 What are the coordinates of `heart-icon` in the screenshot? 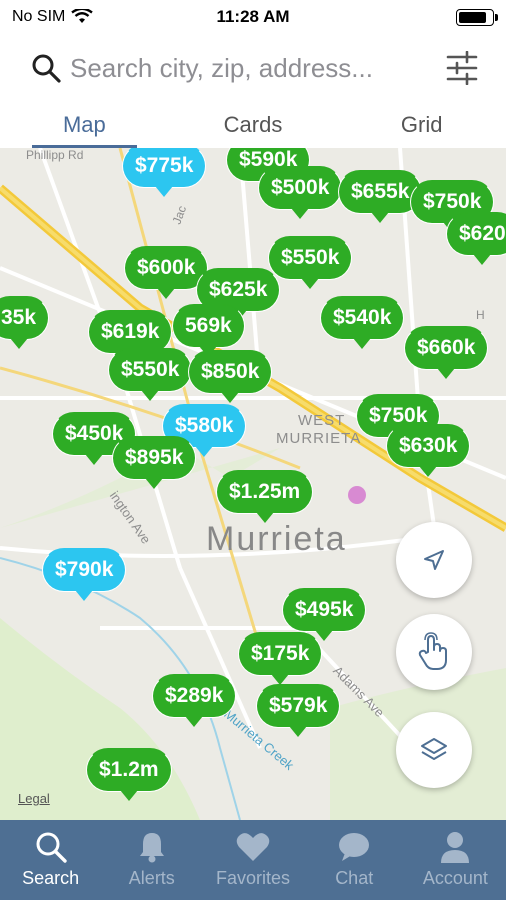 It's located at (253, 847).